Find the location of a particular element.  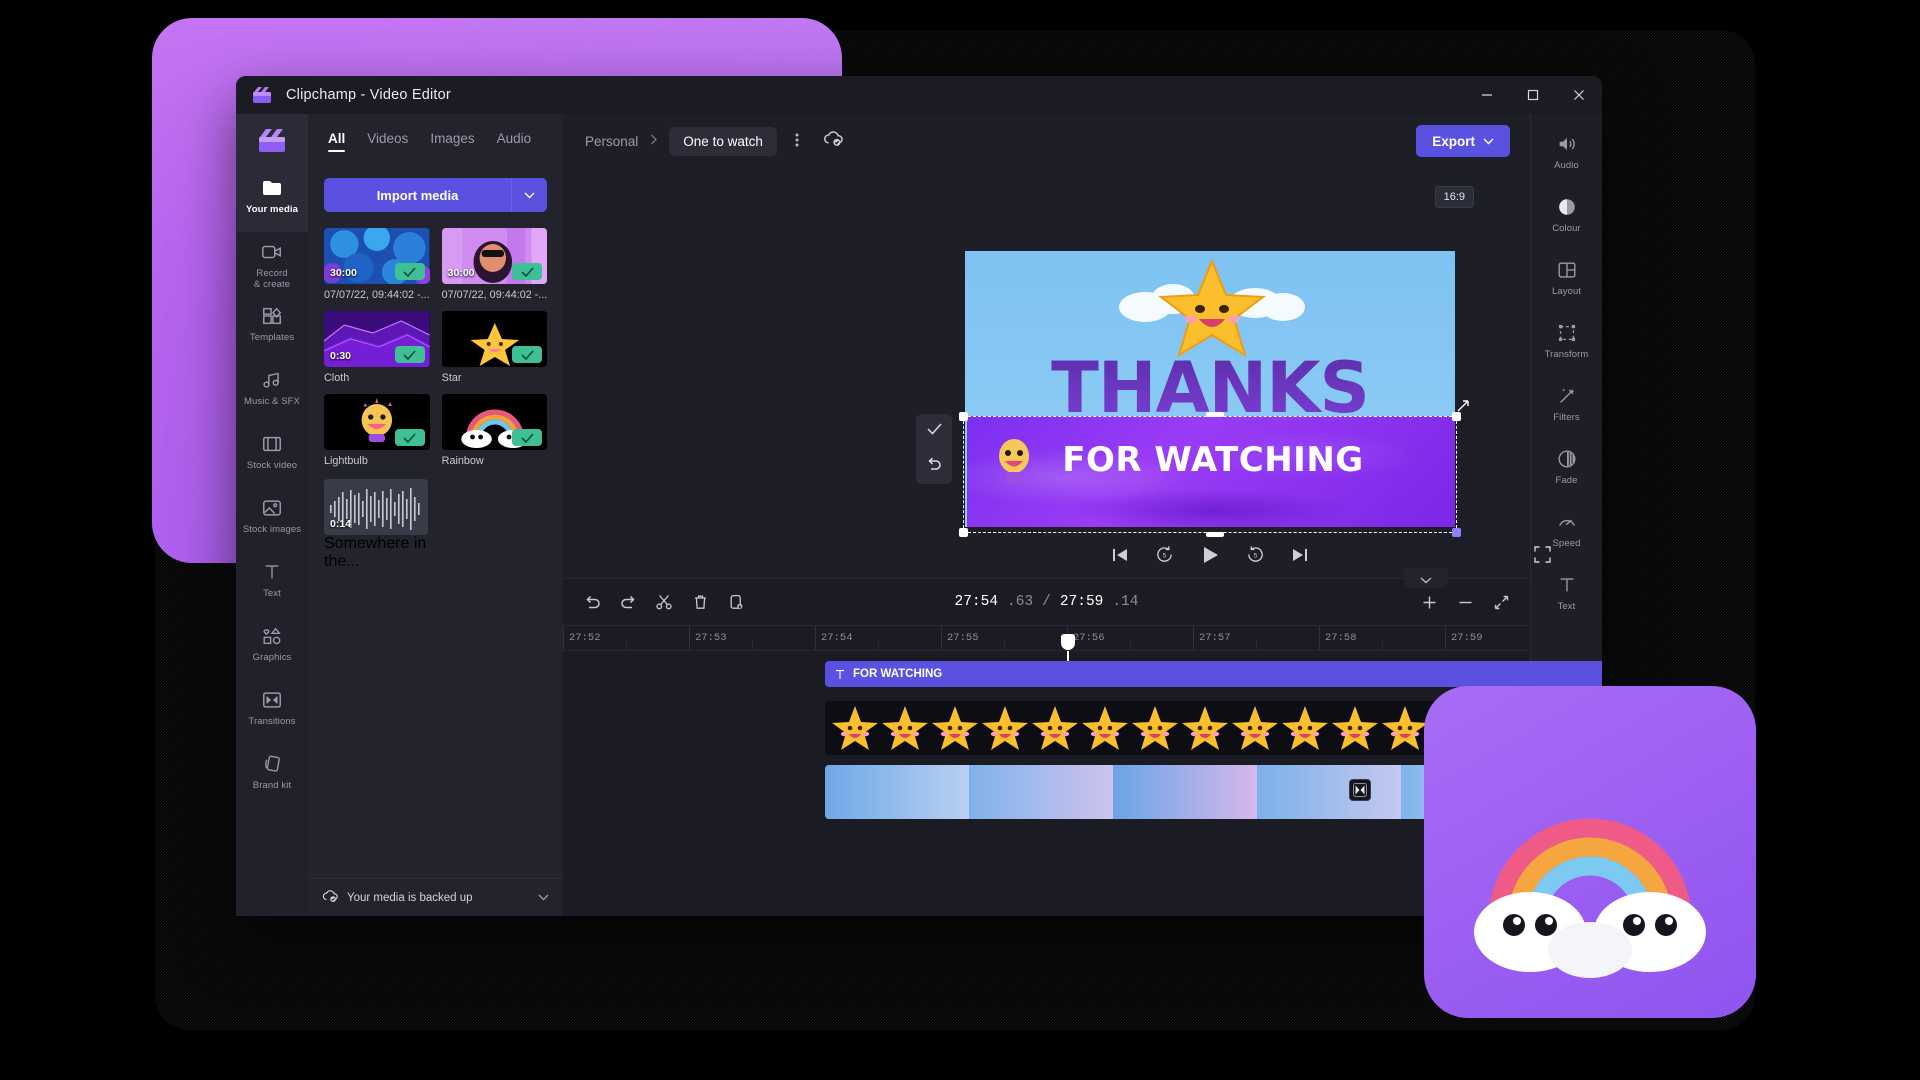

sidebar-item-templates: Templates is located at coordinates (272, 328).